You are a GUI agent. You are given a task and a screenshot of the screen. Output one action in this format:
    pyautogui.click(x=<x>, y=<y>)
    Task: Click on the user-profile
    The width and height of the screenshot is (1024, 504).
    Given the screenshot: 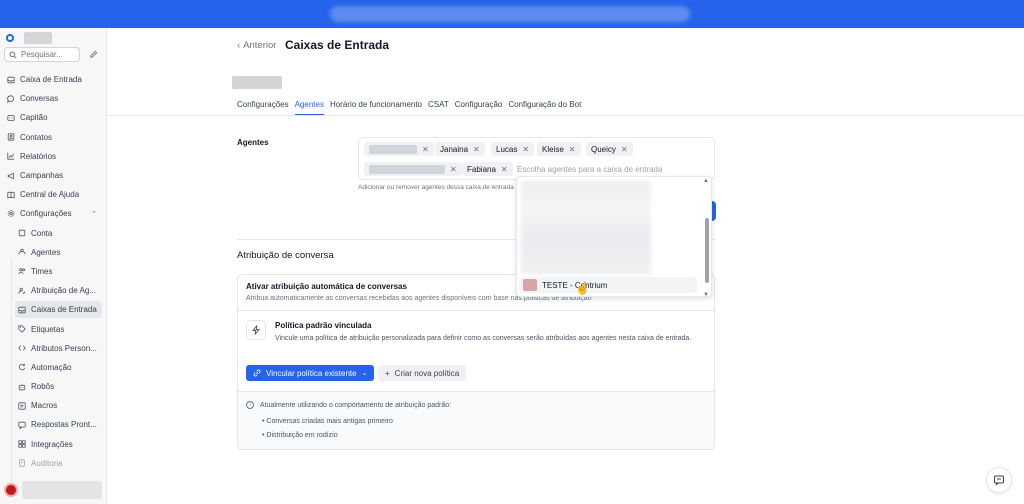 What is the action you would take?
    pyautogui.click(x=54, y=490)
    